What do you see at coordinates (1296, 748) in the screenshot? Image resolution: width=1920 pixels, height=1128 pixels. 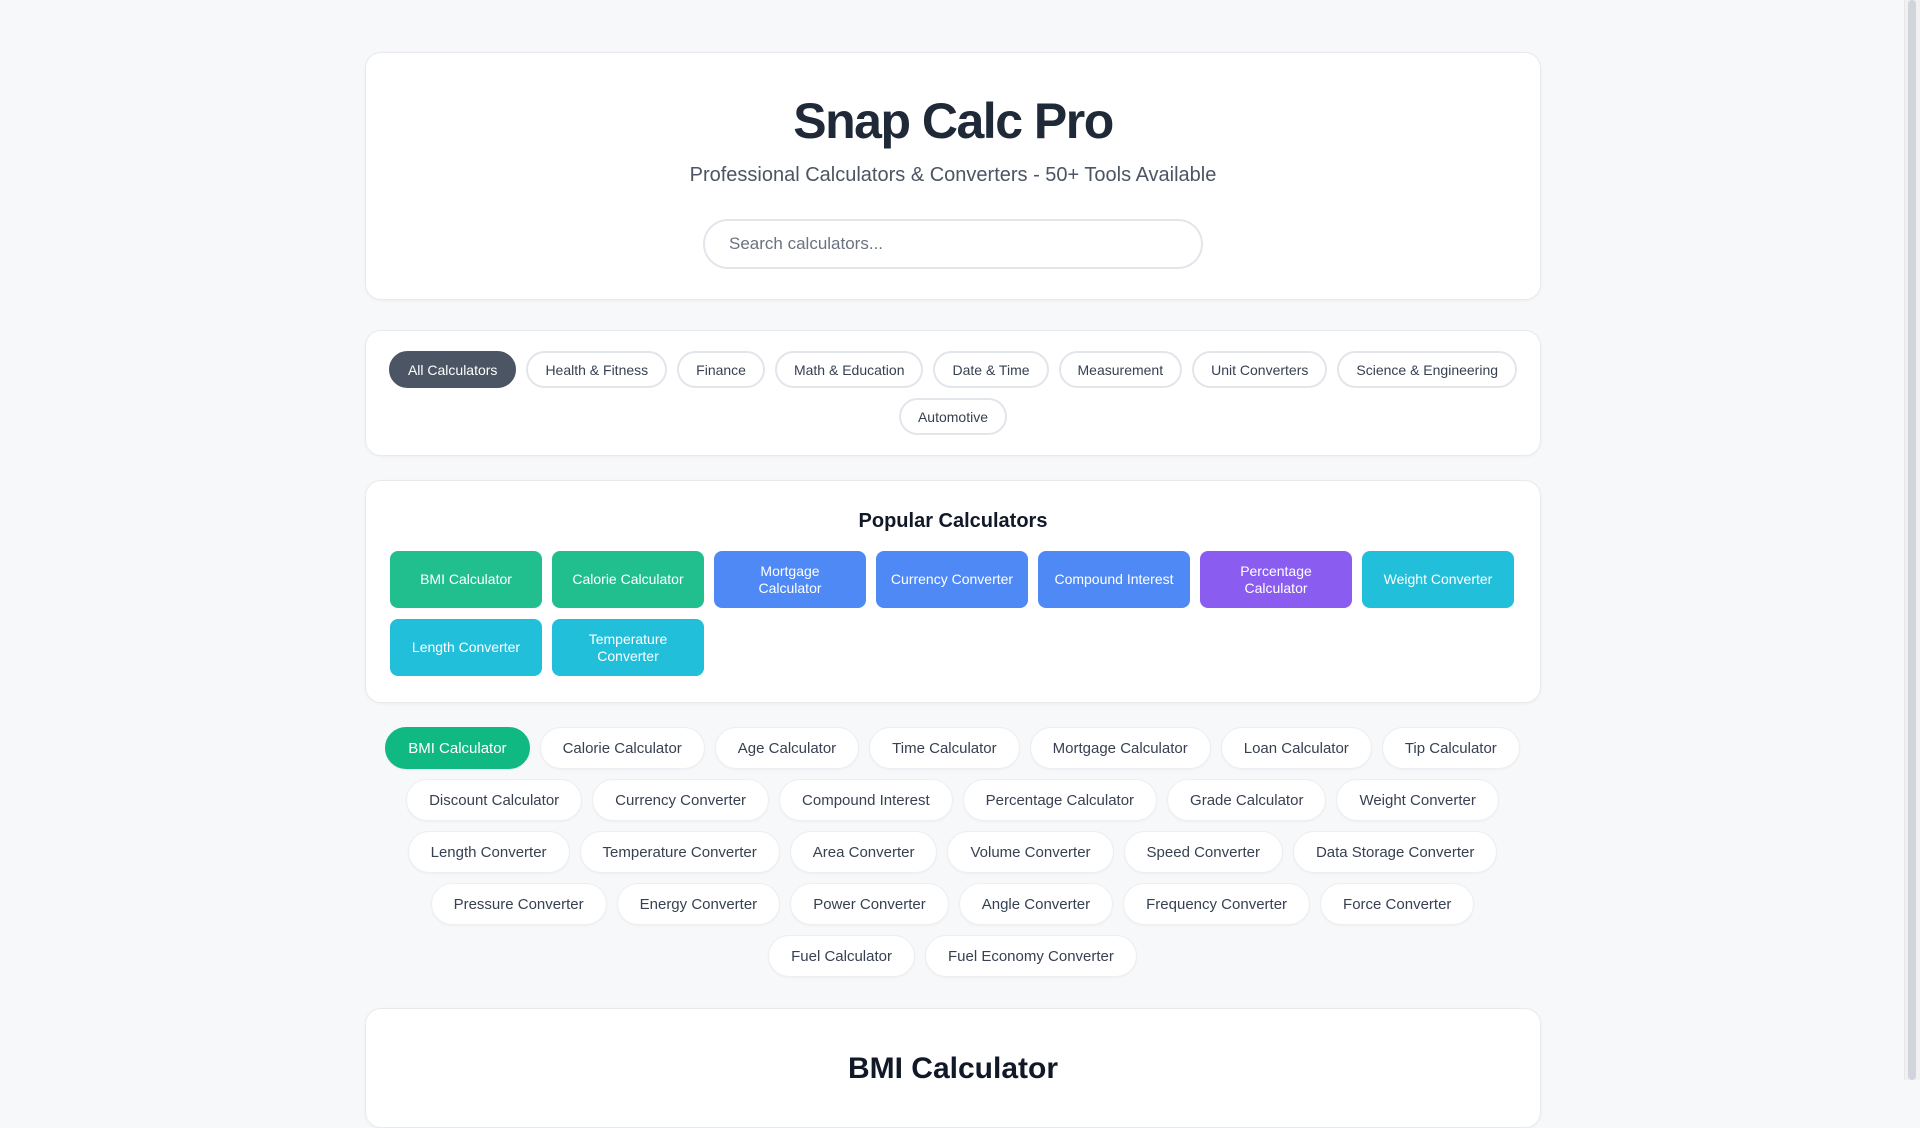 I see `calc-loan-calculator: Loan Calculator` at bounding box center [1296, 748].